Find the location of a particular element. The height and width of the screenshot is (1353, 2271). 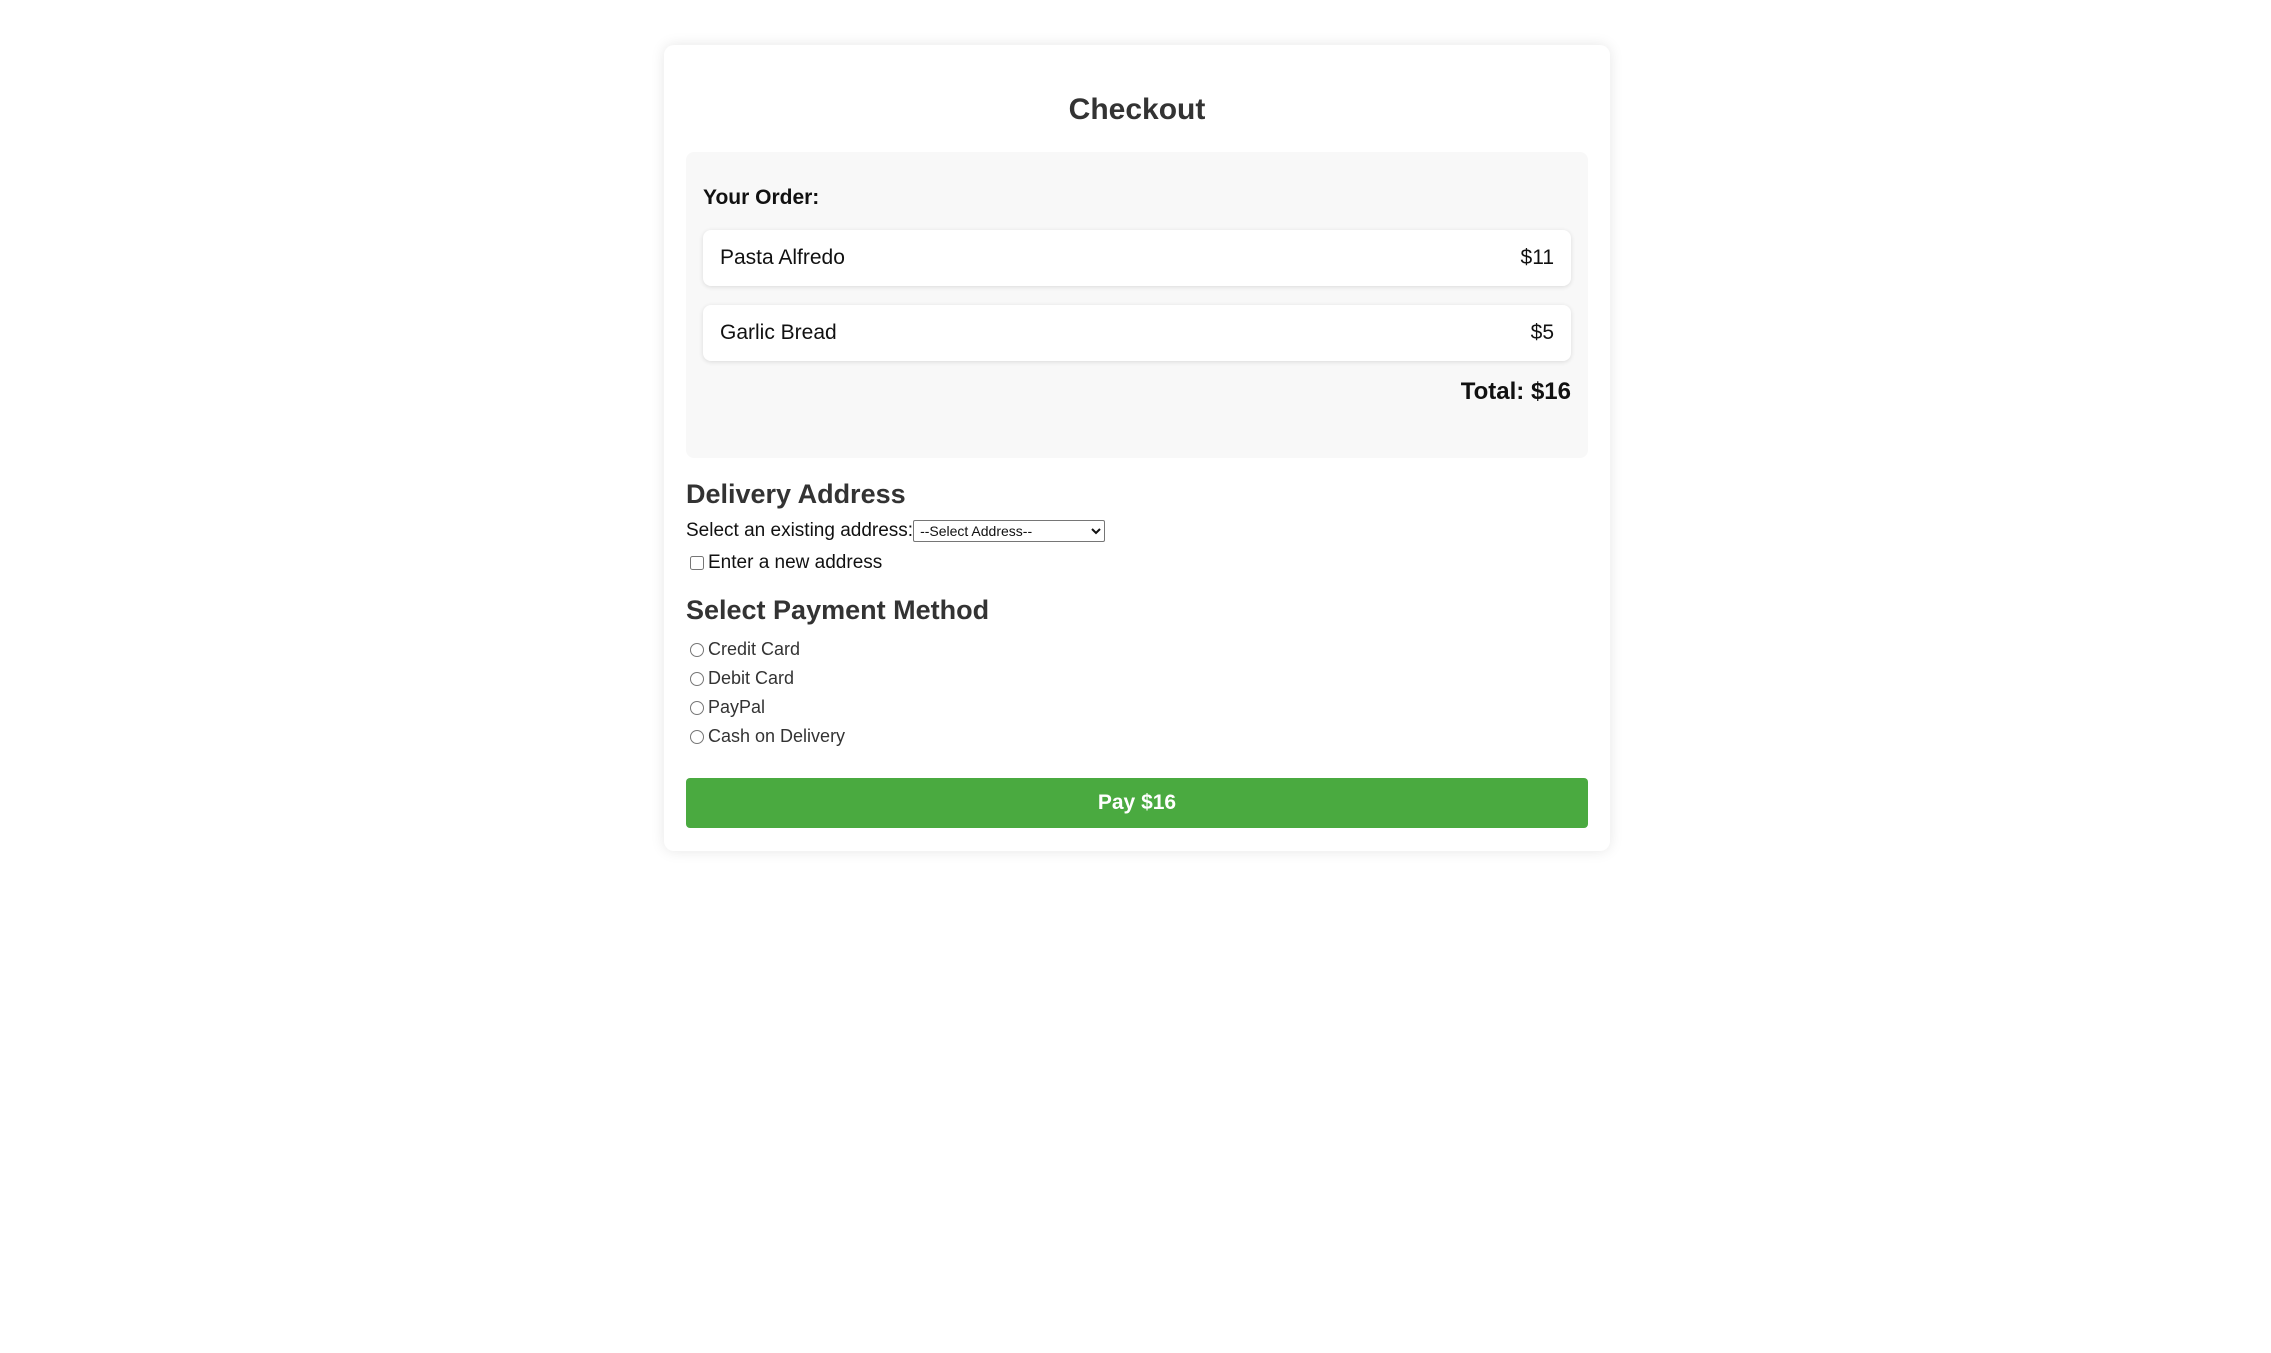

address-select-label: Select an existing address: is located at coordinates (800, 530).